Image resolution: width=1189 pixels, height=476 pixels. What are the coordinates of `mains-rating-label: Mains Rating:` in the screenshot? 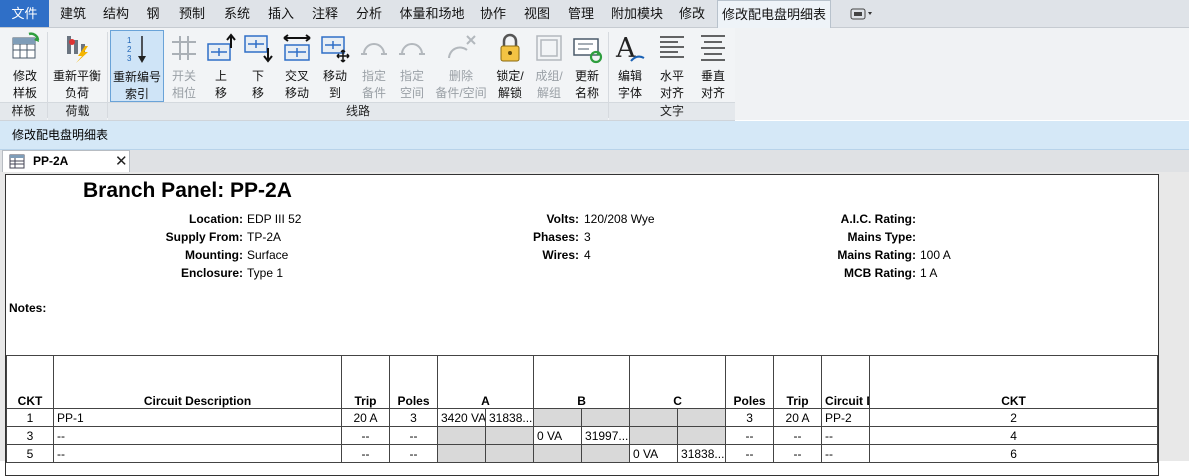 It's located at (856, 255).